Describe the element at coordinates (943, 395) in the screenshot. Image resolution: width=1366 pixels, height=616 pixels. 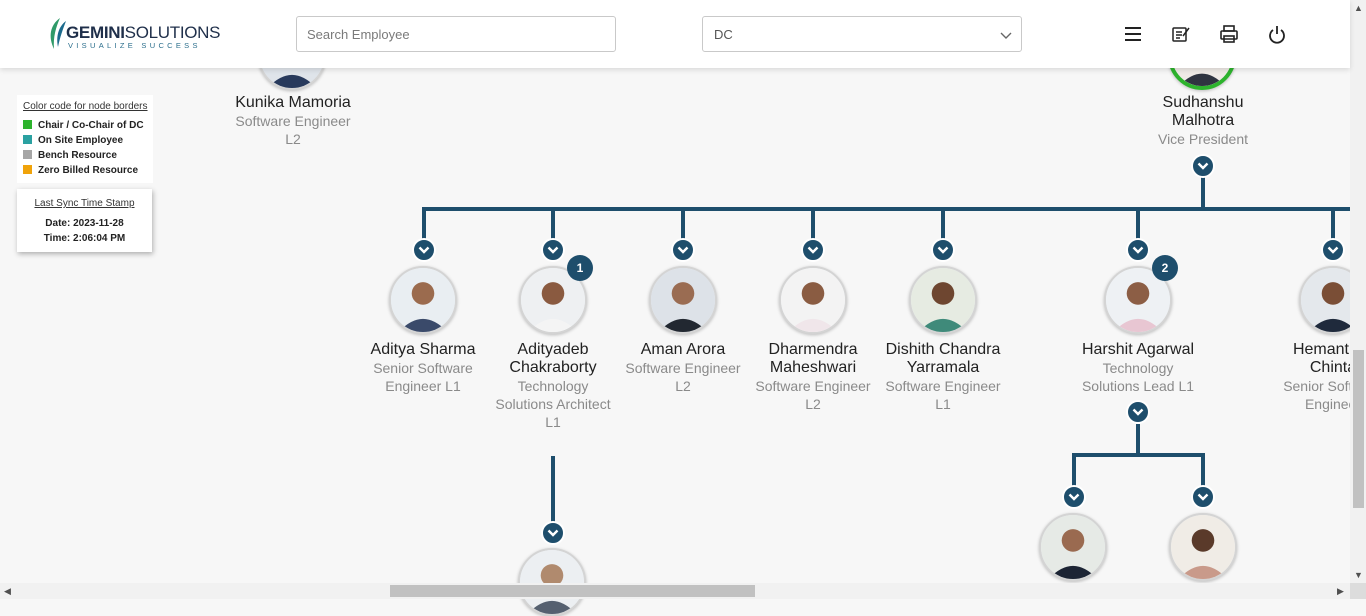
I see `node-role: Software Engineer L1` at that location.